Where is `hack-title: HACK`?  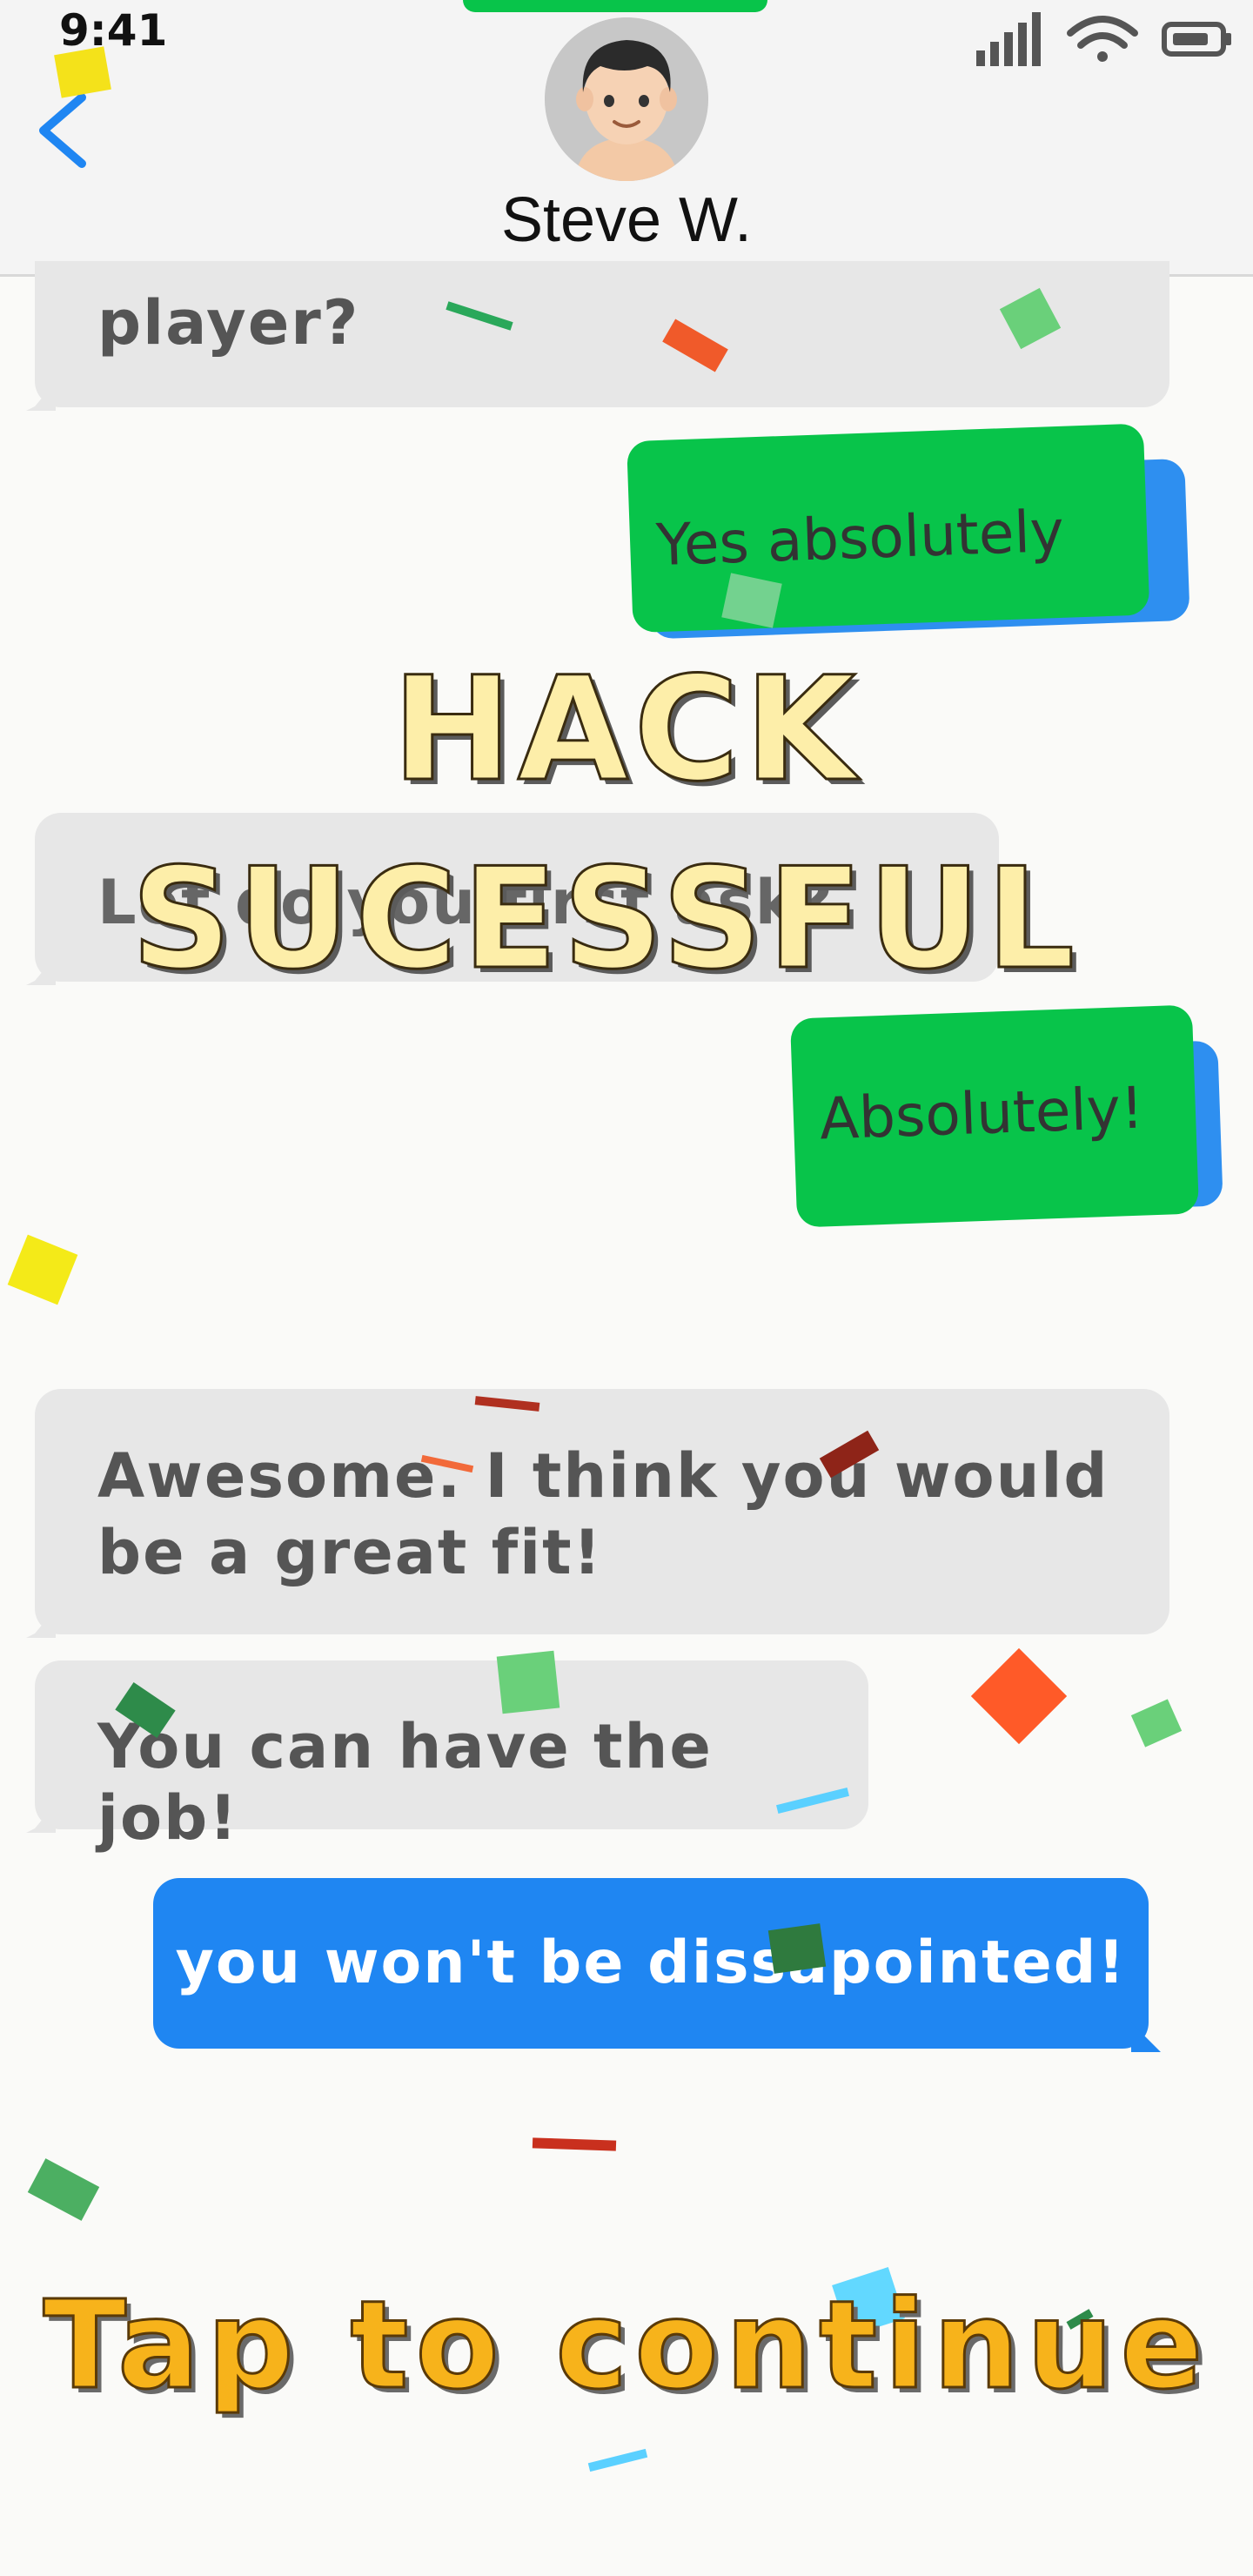
hack-title: HACK is located at coordinates (626, 730).